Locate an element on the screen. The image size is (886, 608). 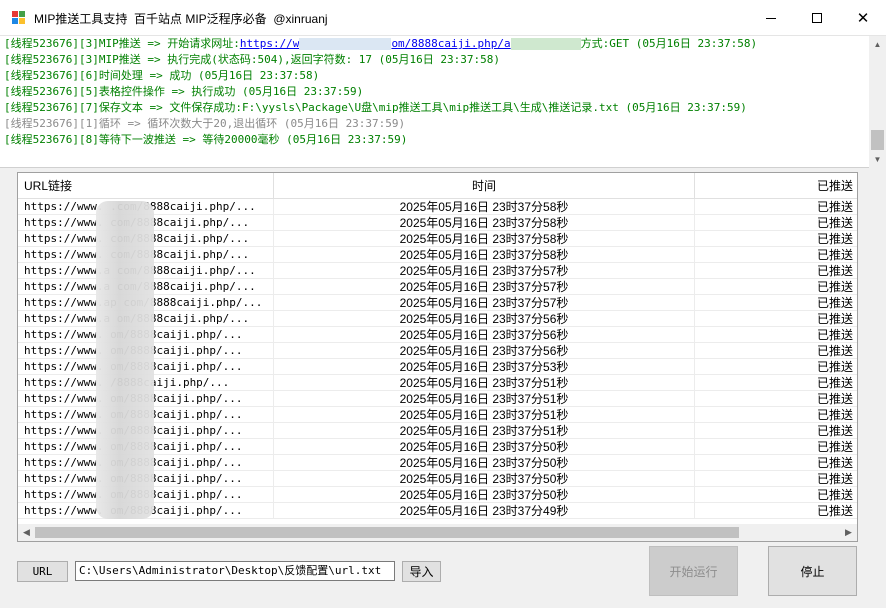
redaction-blur is located at coordinates (125, 360).